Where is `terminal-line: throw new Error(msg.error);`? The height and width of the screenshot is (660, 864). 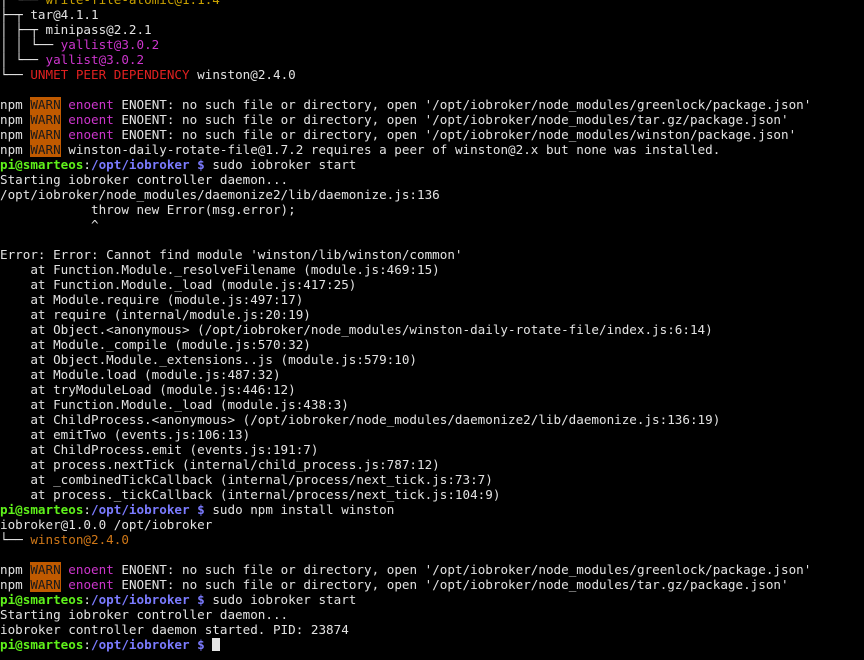 terminal-line: throw new Error(msg.error); is located at coordinates (432, 209).